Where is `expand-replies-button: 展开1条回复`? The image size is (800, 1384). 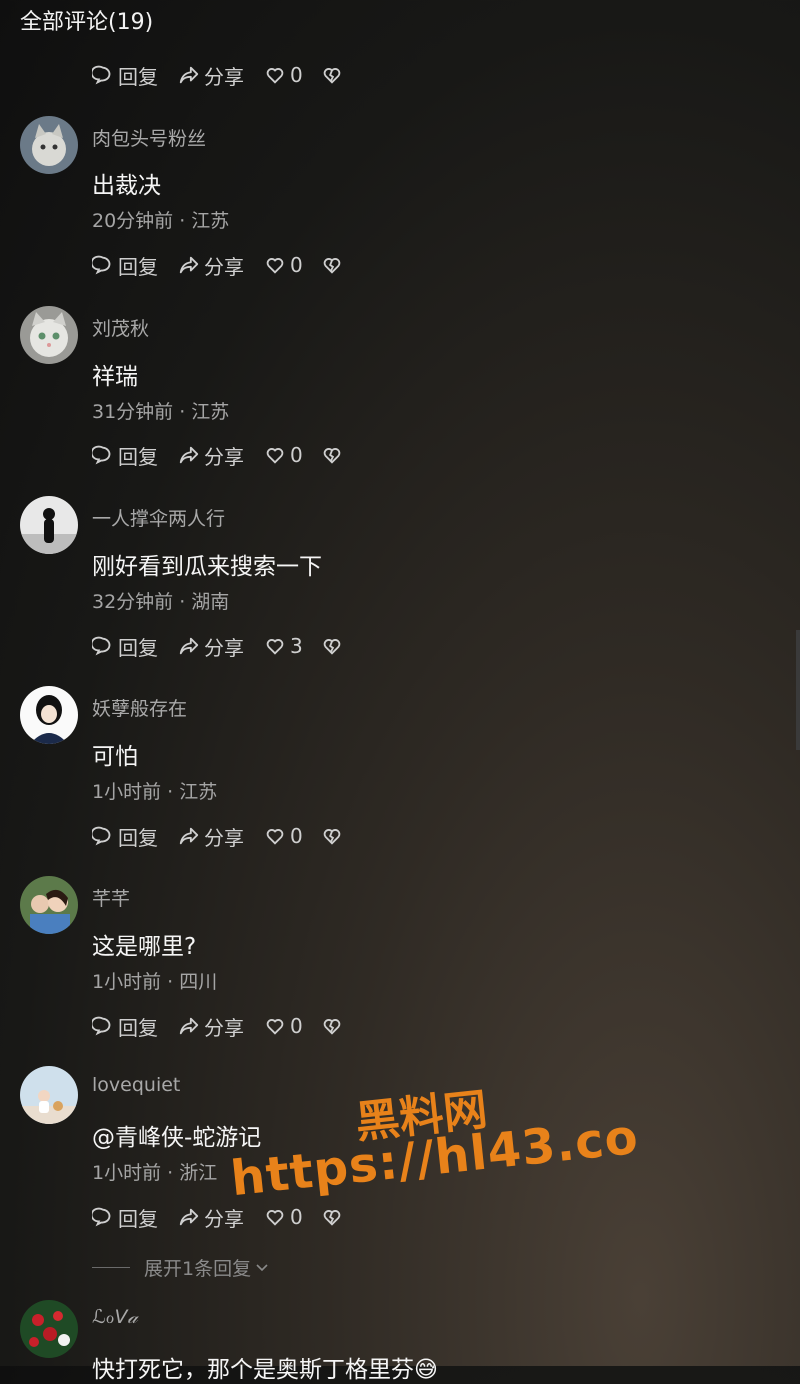
expand-replies-button: 展开1条回复 is located at coordinates (180, 1267).